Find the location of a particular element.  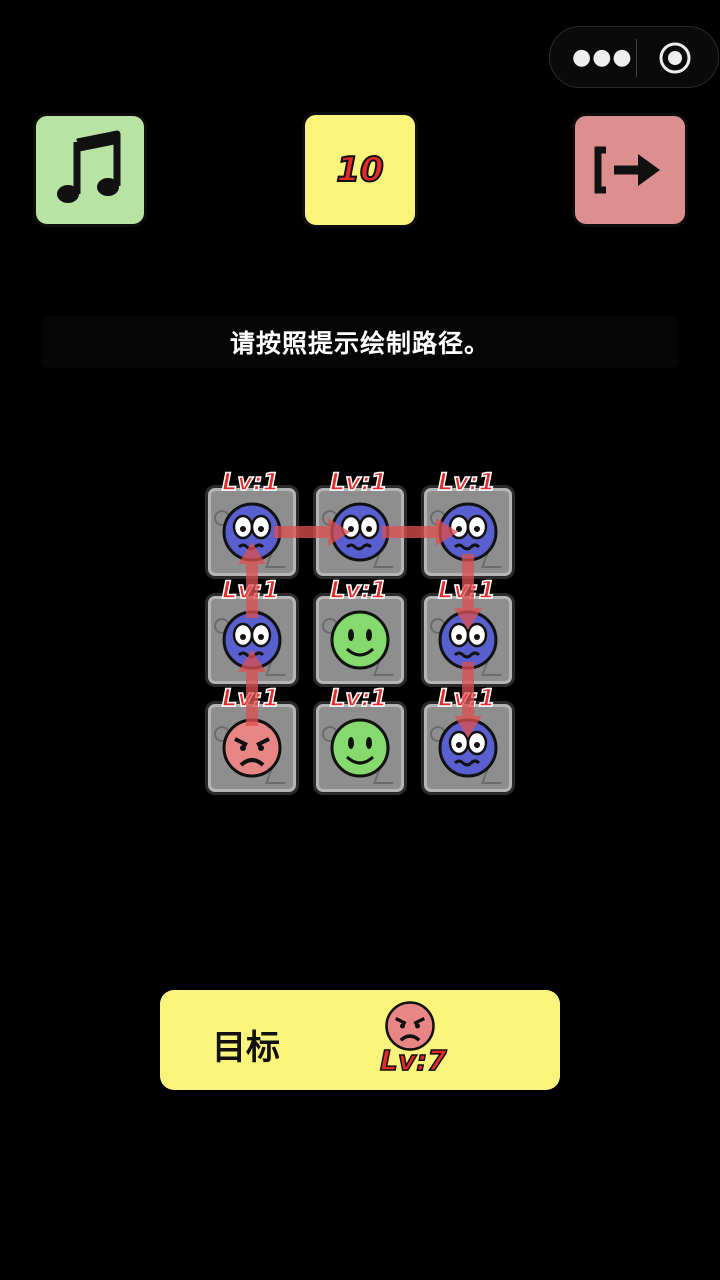

music-note-icon is located at coordinates (89, 166).